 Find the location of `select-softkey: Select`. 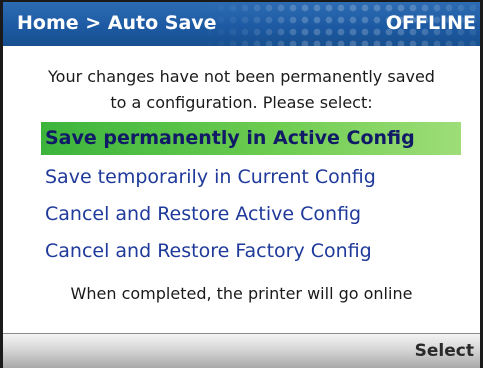

select-softkey: Select is located at coordinates (444, 351).